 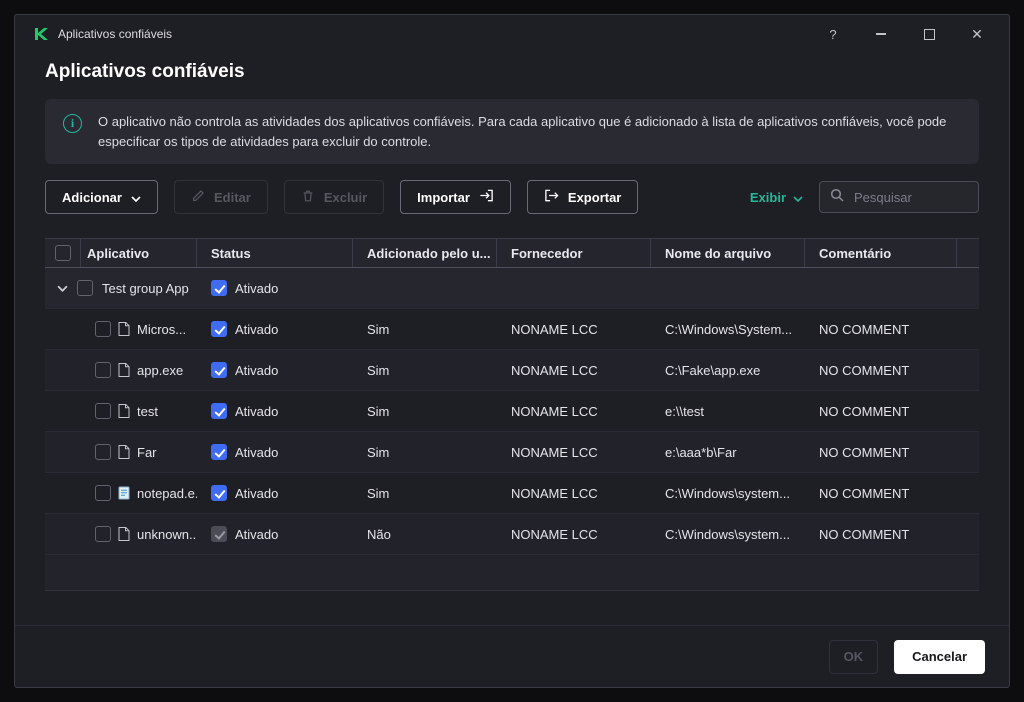 What do you see at coordinates (232, 197) in the screenshot?
I see `edit-button-label: Editar` at bounding box center [232, 197].